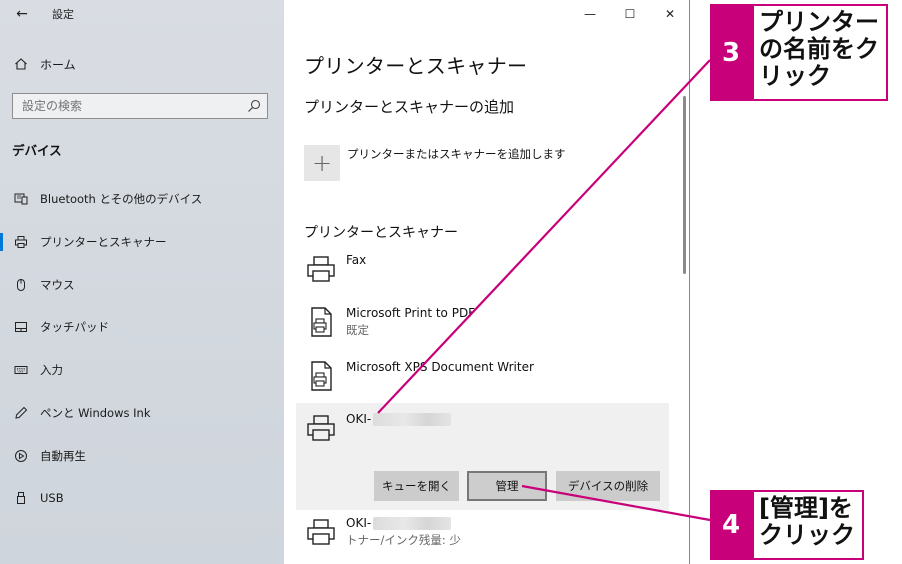  I want to click on callout-text-3: プリンター の名前をク リック, so click(820, 52).